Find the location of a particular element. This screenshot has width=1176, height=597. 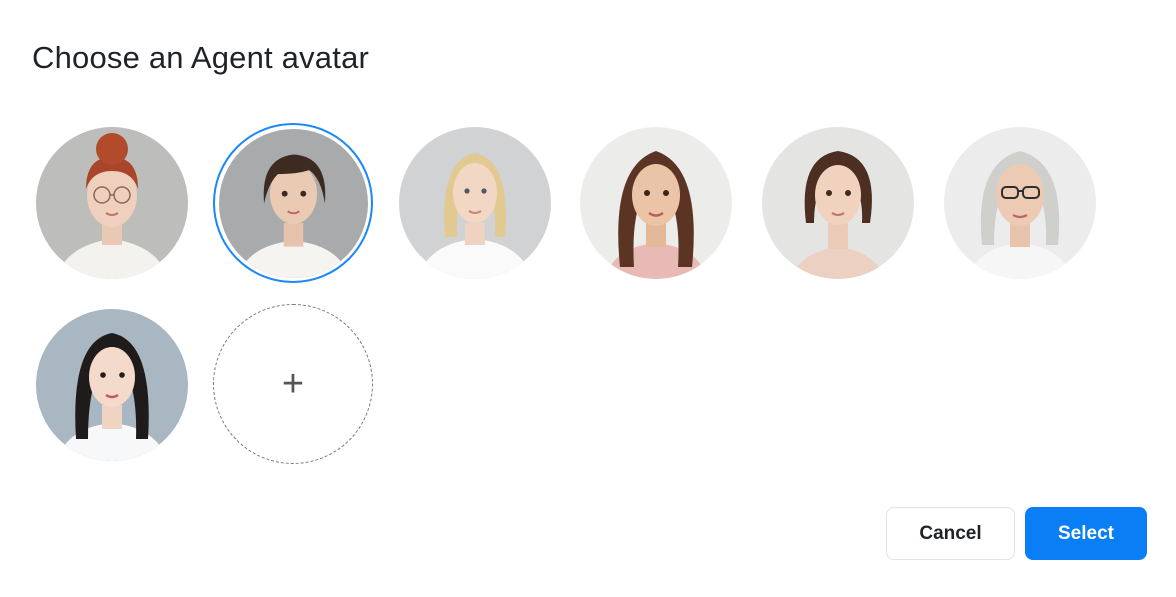

dialog-title: Choose an Agent avatar is located at coordinates (201, 57).